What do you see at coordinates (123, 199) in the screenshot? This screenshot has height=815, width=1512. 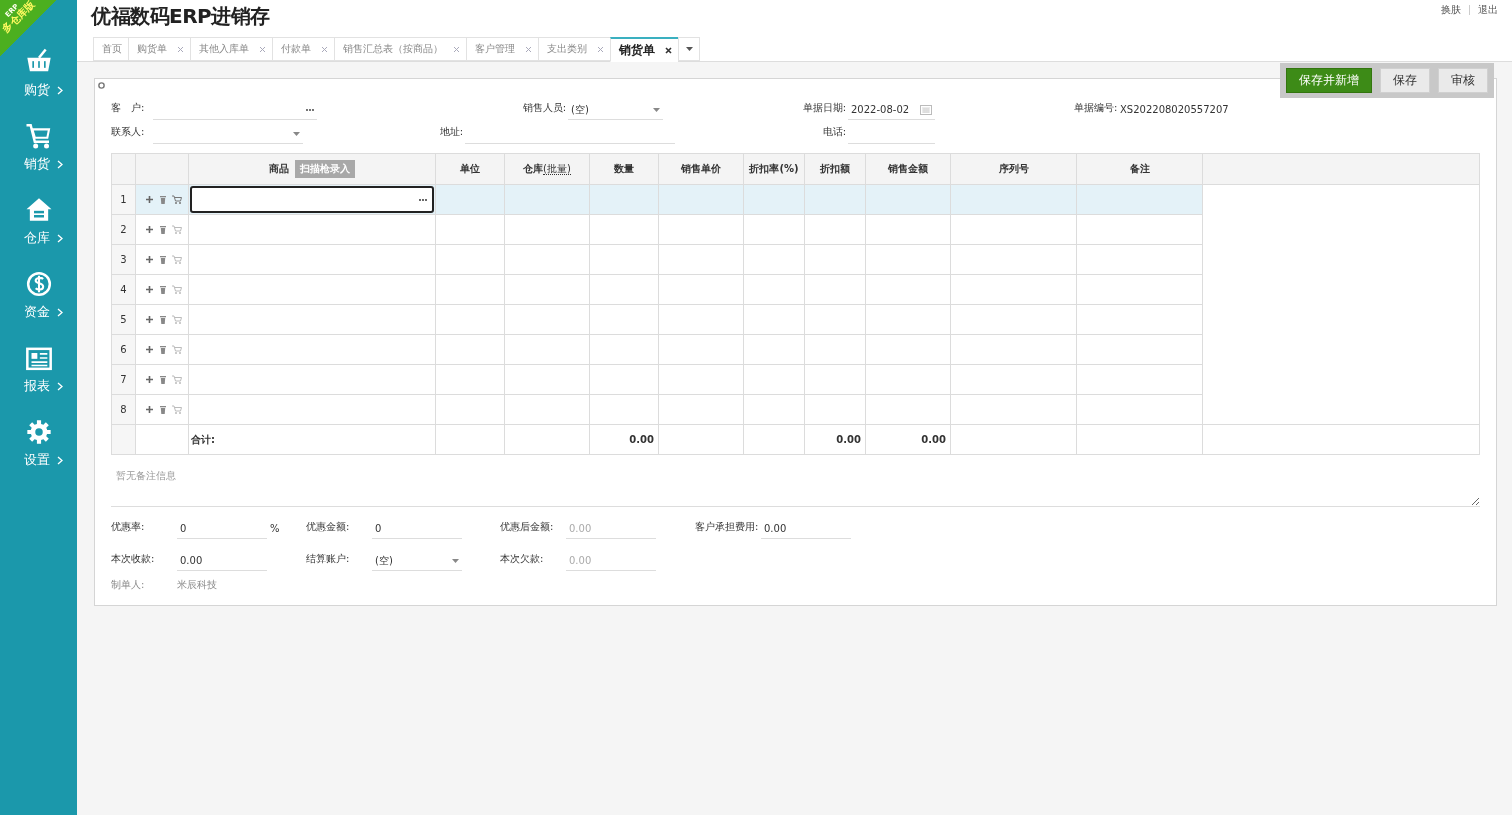 I see `row-number: 1` at bounding box center [123, 199].